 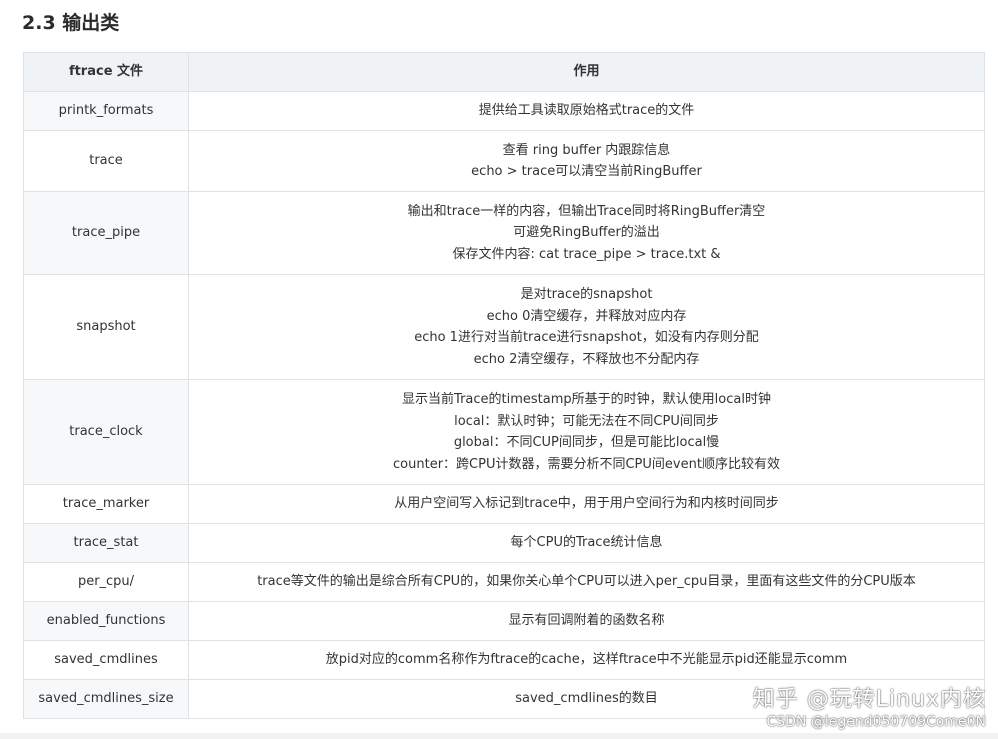 I want to click on description-line: 是对trace的snapshot, so click(x=586, y=294).